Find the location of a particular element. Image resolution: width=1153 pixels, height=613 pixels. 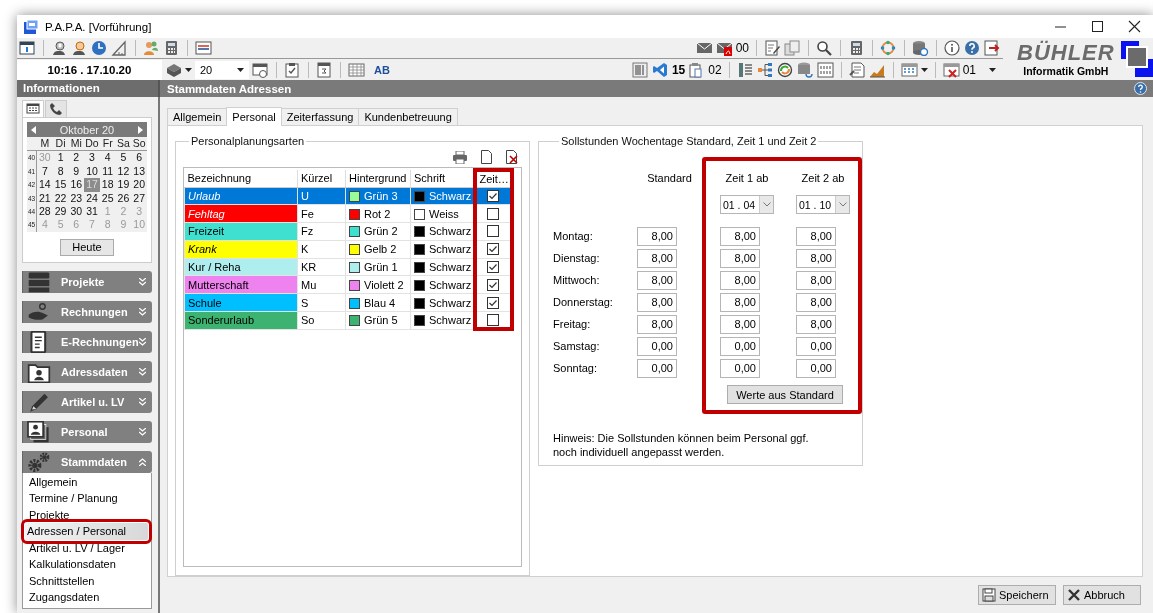

calendar-day: 24 is located at coordinates (92, 198).